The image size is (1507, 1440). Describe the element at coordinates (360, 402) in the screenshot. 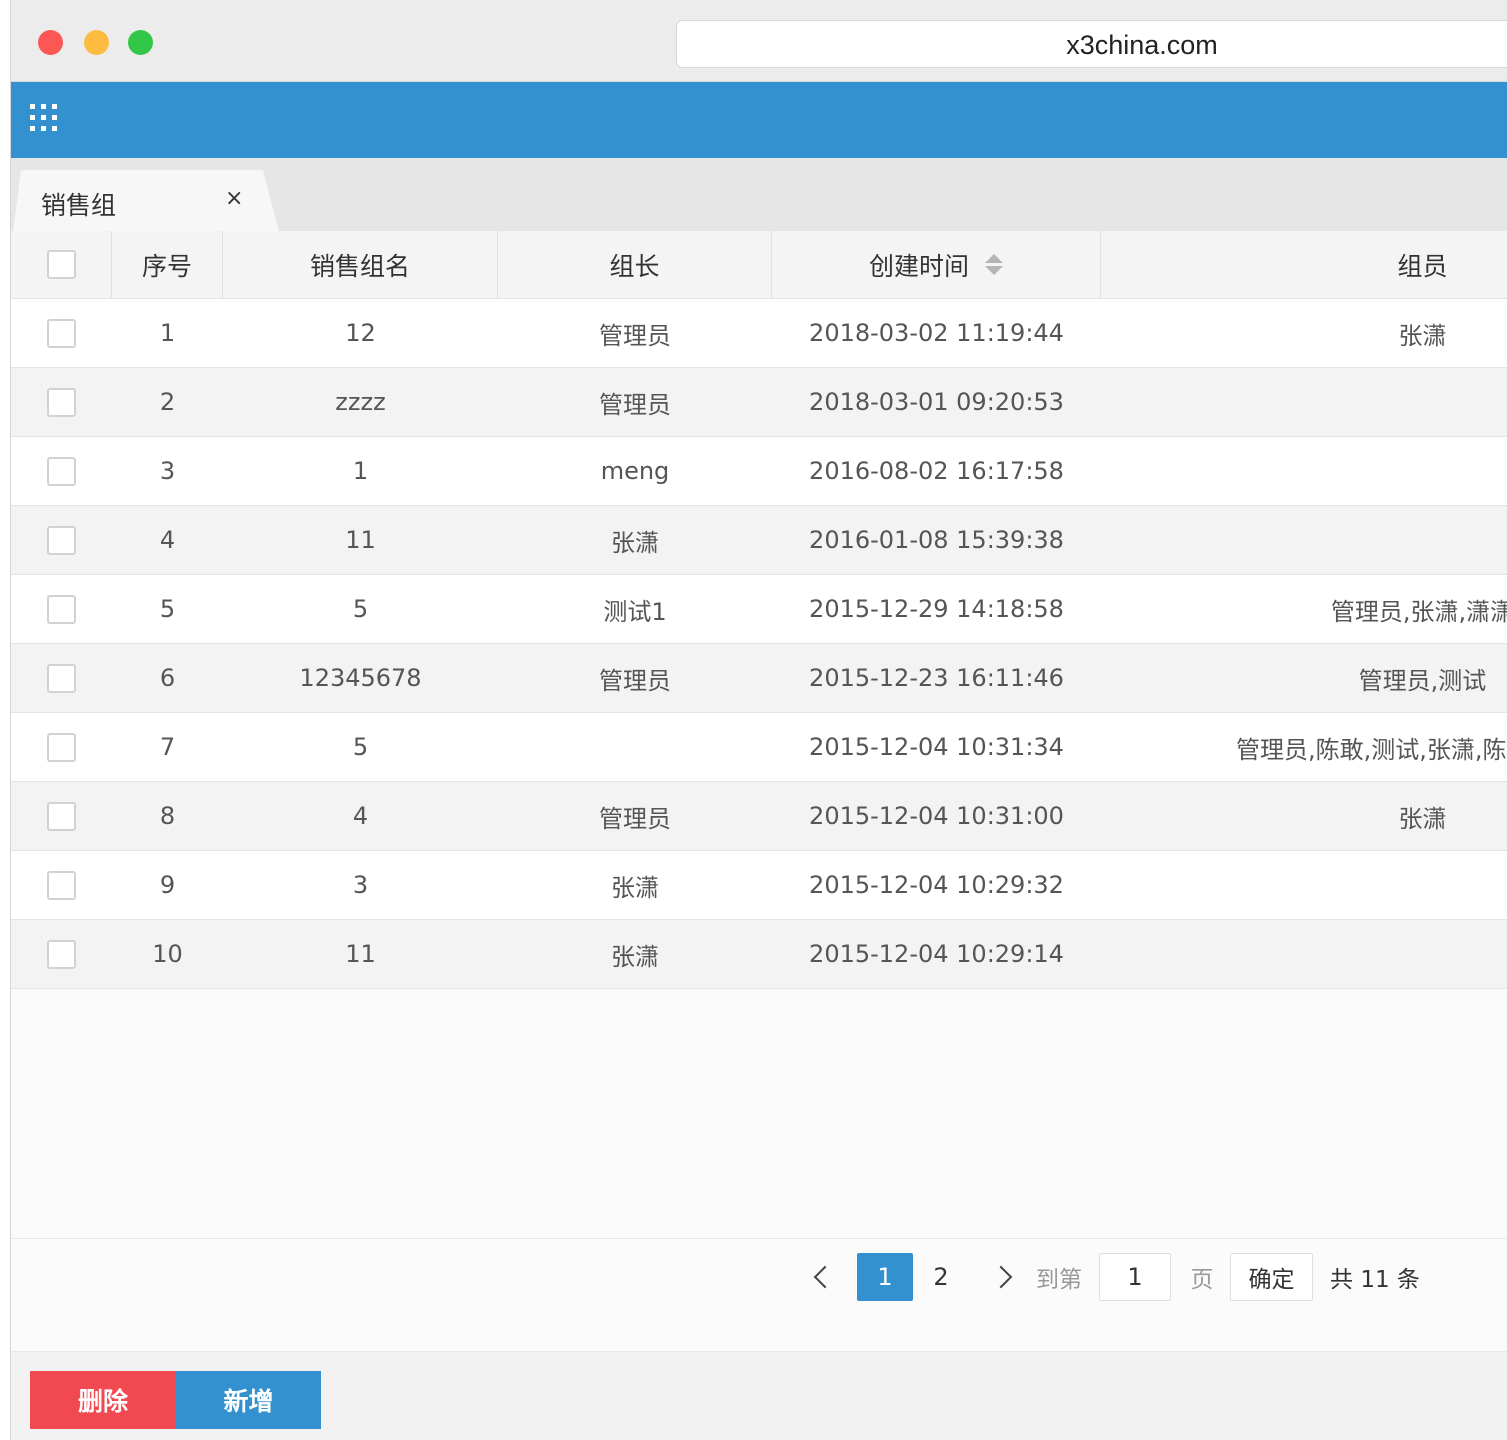

I see `cell-group-name: zzzz` at that location.